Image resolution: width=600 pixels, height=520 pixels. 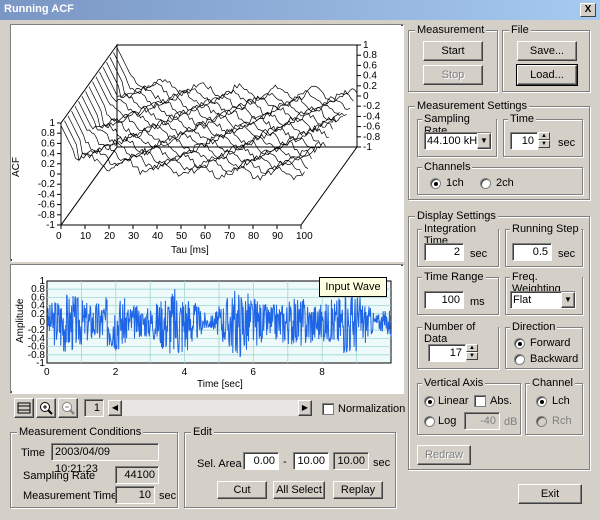 I want to click on lch-radio, so click(x=541, y=401).